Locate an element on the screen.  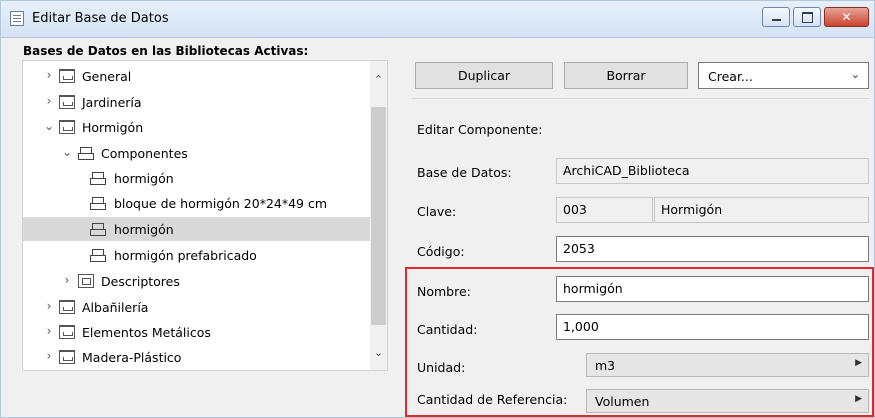
tree-item-label: Albañilería is located at coordinates (115, 307).